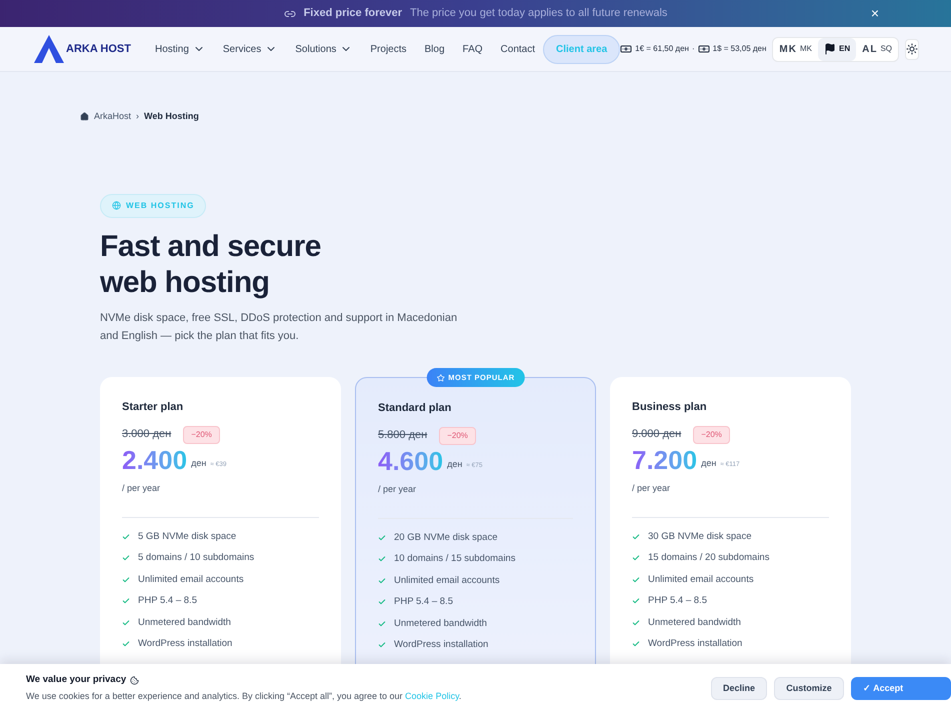 The width and height of the screenshot is (951, 713). Describe the element at coordinates (472, 49) in the screenshot. I see `nav-link: FAQ` at that location.